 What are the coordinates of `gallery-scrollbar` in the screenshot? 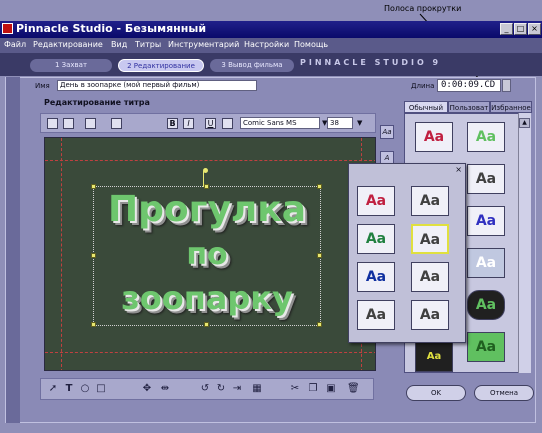 It's located at (524, 243).